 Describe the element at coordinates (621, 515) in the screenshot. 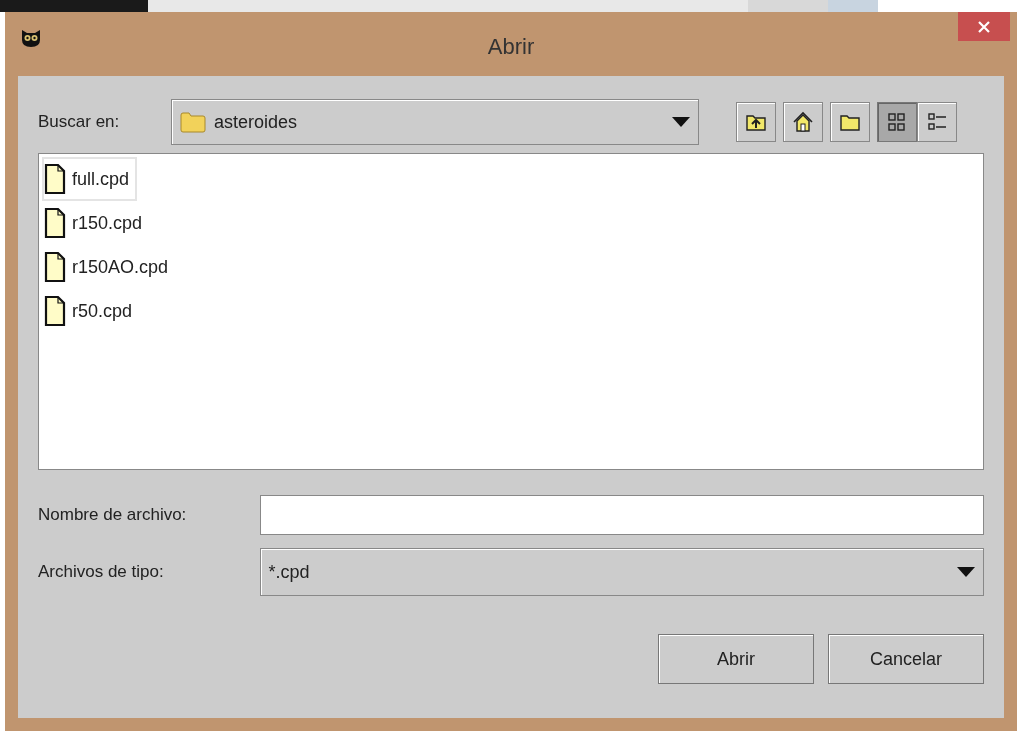

I see `file-name-field` at that location.